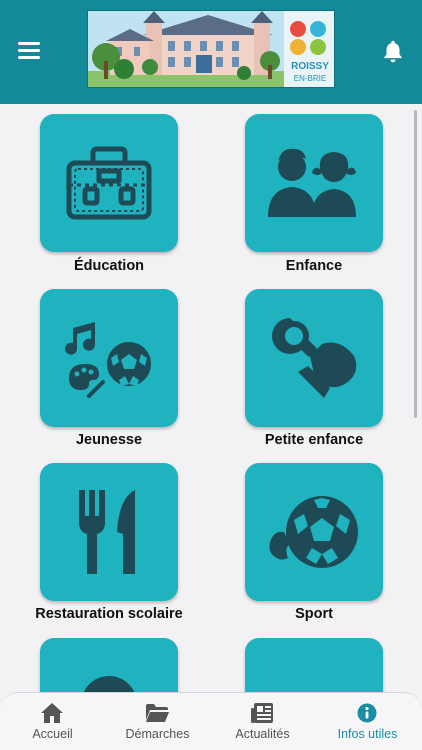  Describe the element at coordinates (314, 614) in the screenshot. I see `tile-sport-label: Sport` at that location.